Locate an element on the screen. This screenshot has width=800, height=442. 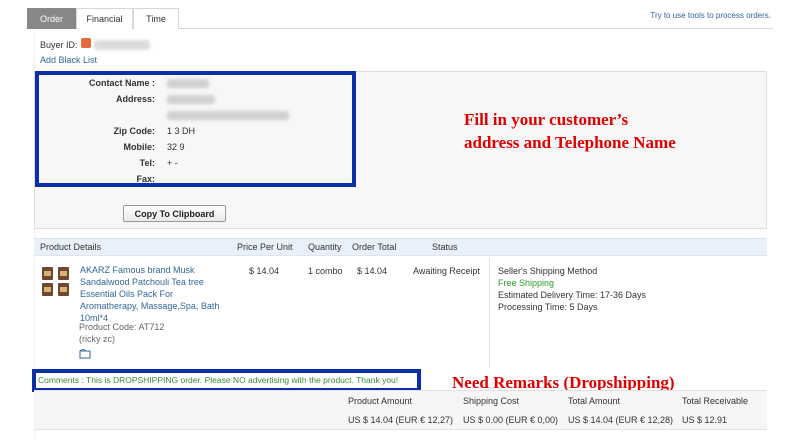
total-receivable-label: Total Receivable is located at coordinates (715, 401).